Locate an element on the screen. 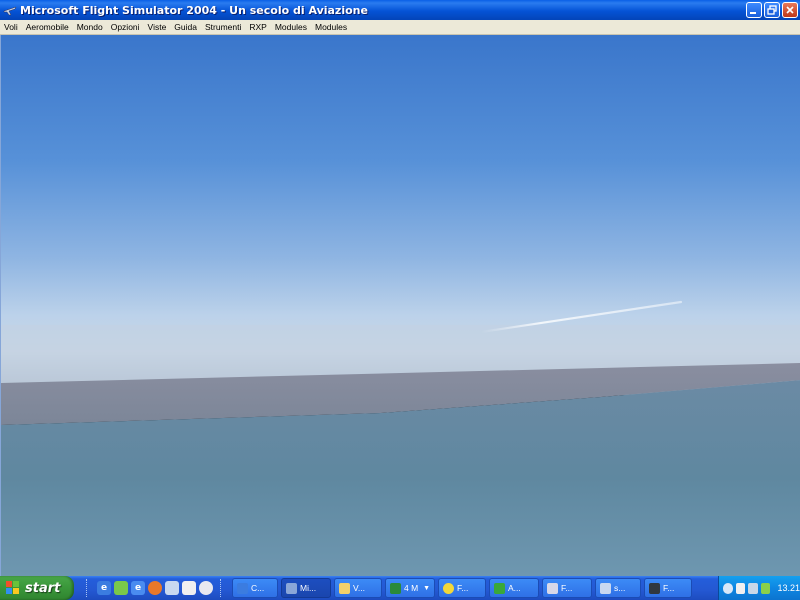 The width and height of the screenshot is (800, 600). start-button: start is located at coordinates (37, 588).